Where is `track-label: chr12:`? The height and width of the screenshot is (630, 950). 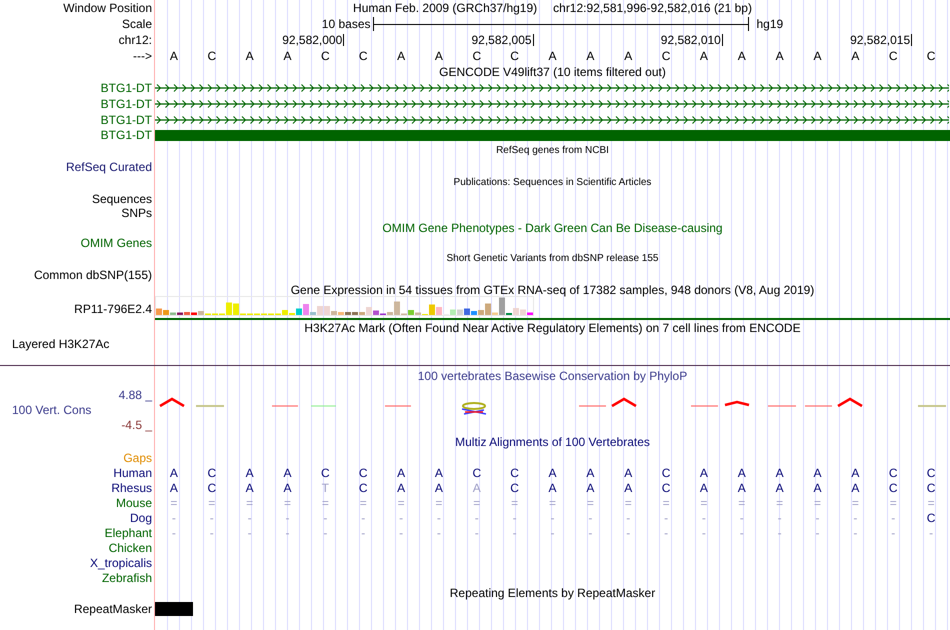
track-label: chr12: is located at coordinates (135, 40).